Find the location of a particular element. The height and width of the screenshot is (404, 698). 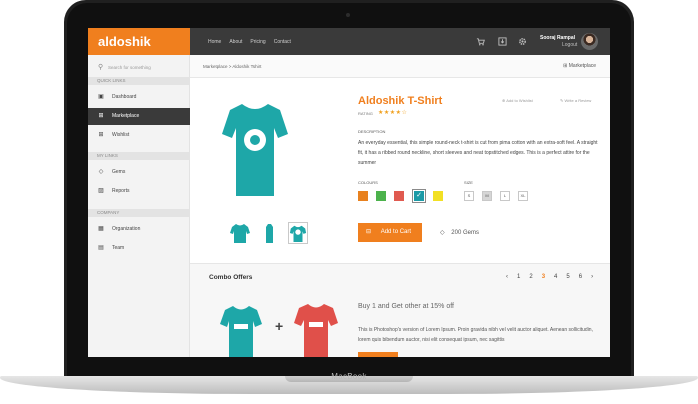

prev-page-icon: ‹ is located at coordinates (507, 277).